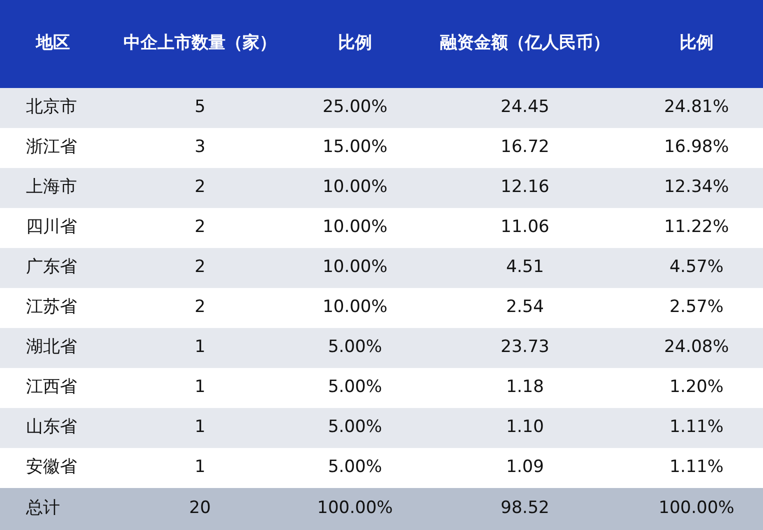  I want to click on table-cell: 24.45, so click(525, 108).